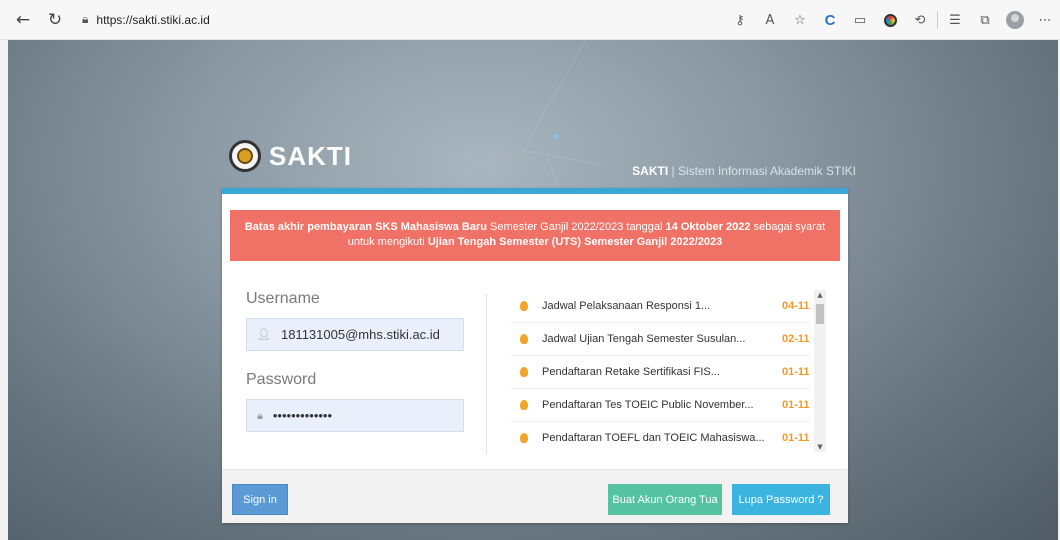  Describe the element at coordinates (920, 20) in the screenshot. I see `puzzle-icon: ⟲` at that location.